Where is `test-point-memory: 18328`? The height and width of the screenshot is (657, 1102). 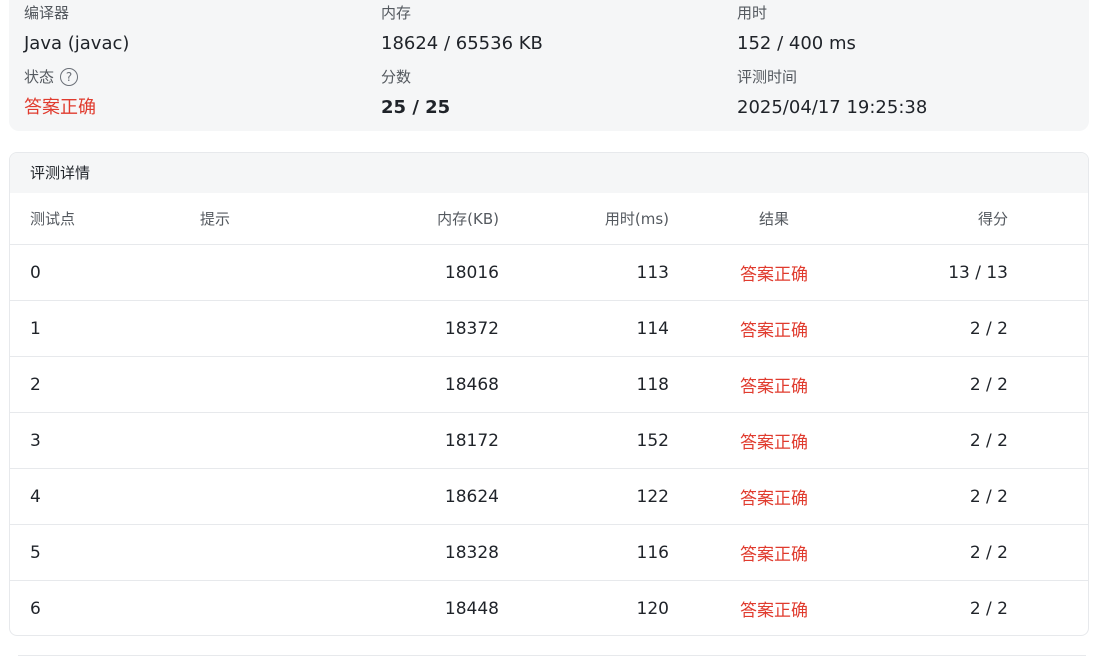 test-point-memory: 18328 is located at coordinates (471, 552).